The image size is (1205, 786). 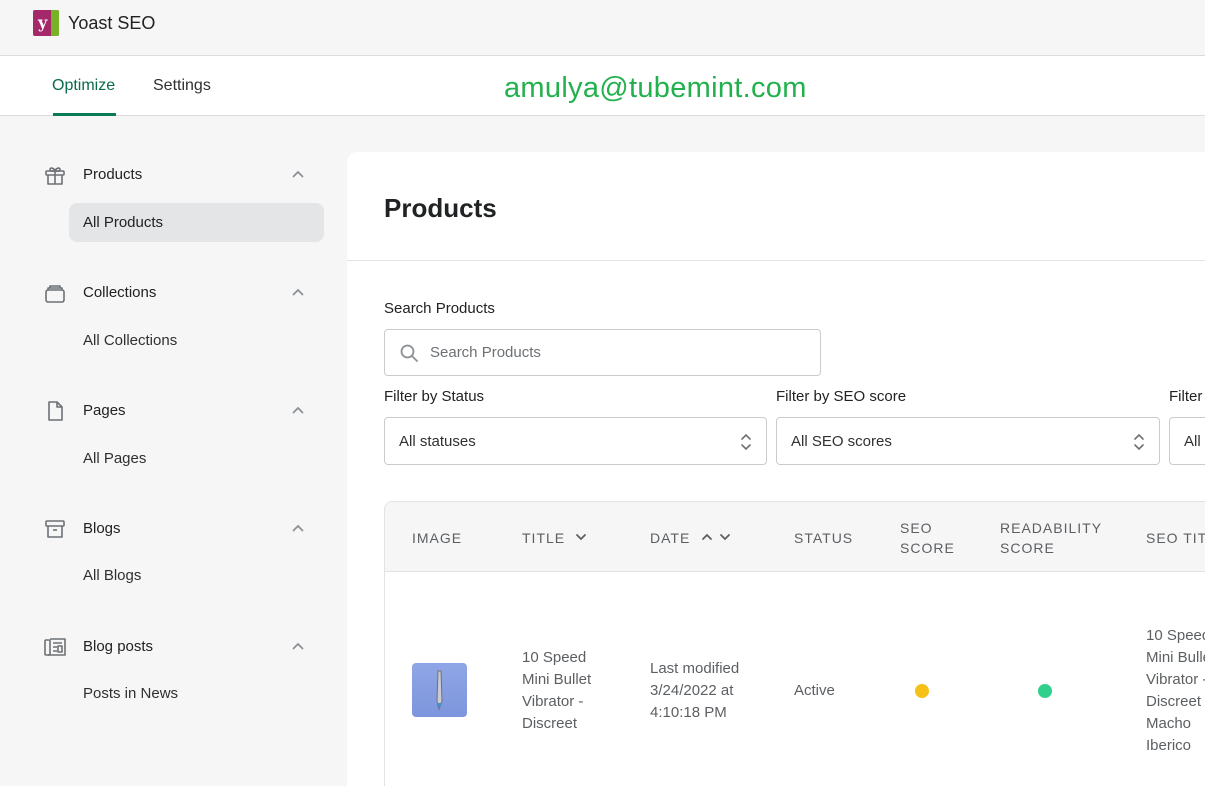 I want to click on sidebar-group-blog-posts: Blog posts, so click(x=173, y=648).